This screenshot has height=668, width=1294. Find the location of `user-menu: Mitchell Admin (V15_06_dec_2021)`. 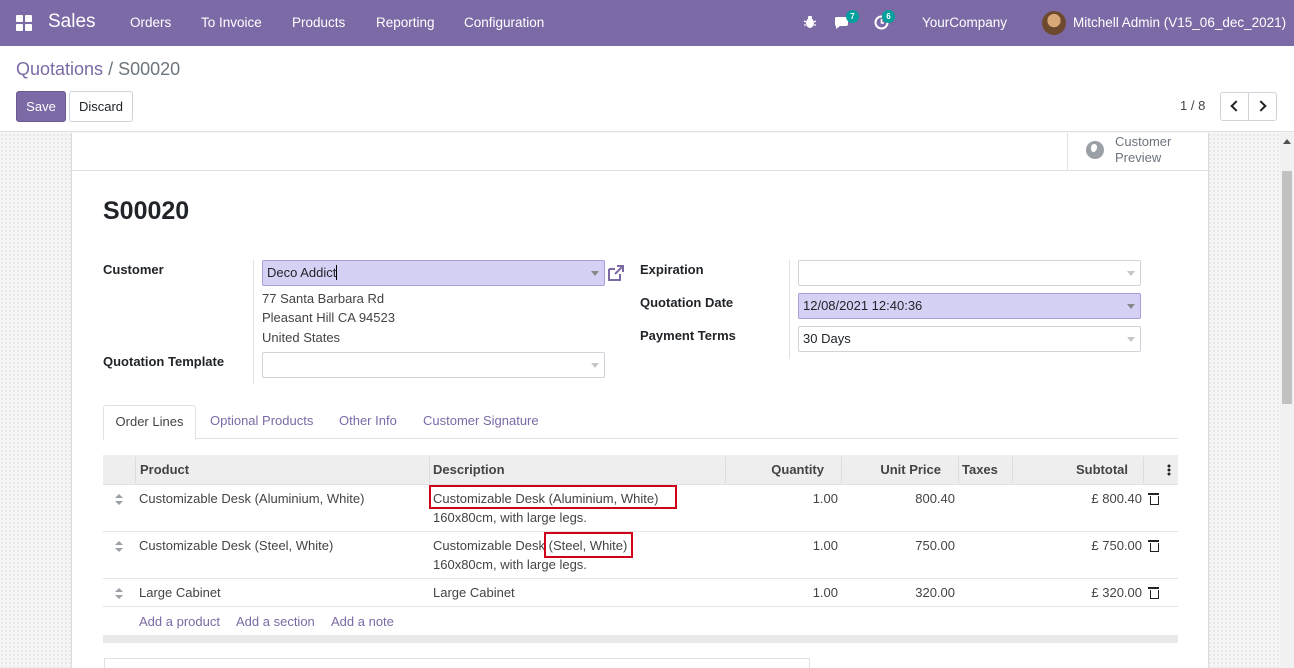

user-menu: Mitchell Admin (V15_06_dec_2021) is located at coordinates (1179, 22).